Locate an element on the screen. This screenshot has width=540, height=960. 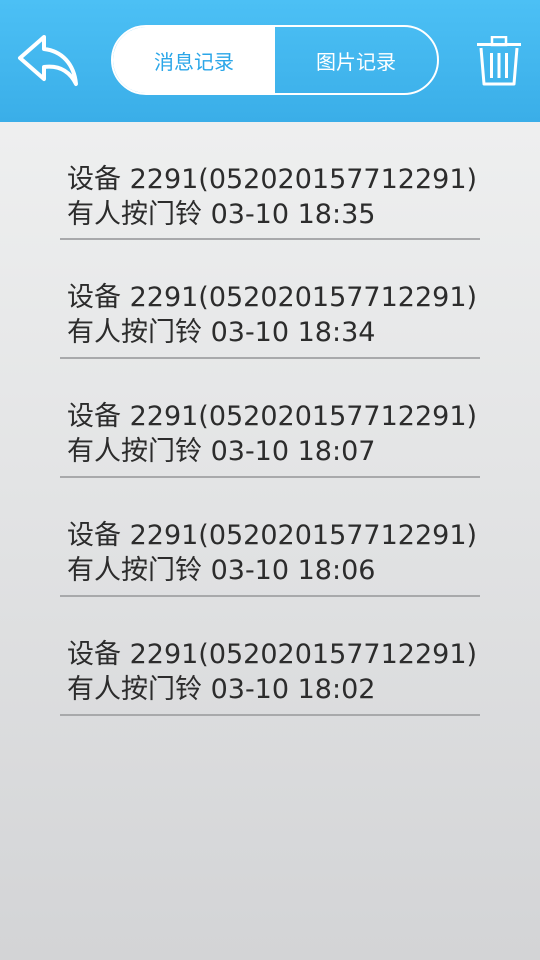
tab-image-records: 图片记录 is located at coordinates (356, 60).